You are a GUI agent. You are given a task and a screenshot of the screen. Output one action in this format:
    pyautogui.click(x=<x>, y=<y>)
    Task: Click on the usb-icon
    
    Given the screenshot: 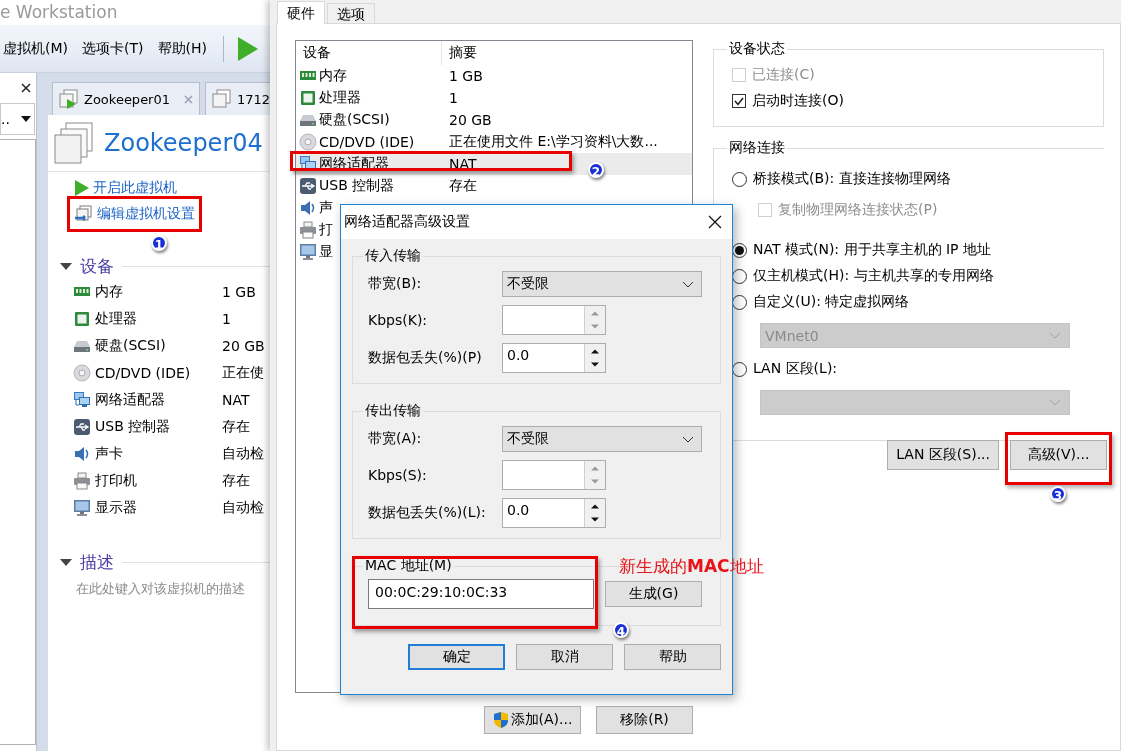 What is the action you would take?
    pyautogui.click(x=82, y=426)
    